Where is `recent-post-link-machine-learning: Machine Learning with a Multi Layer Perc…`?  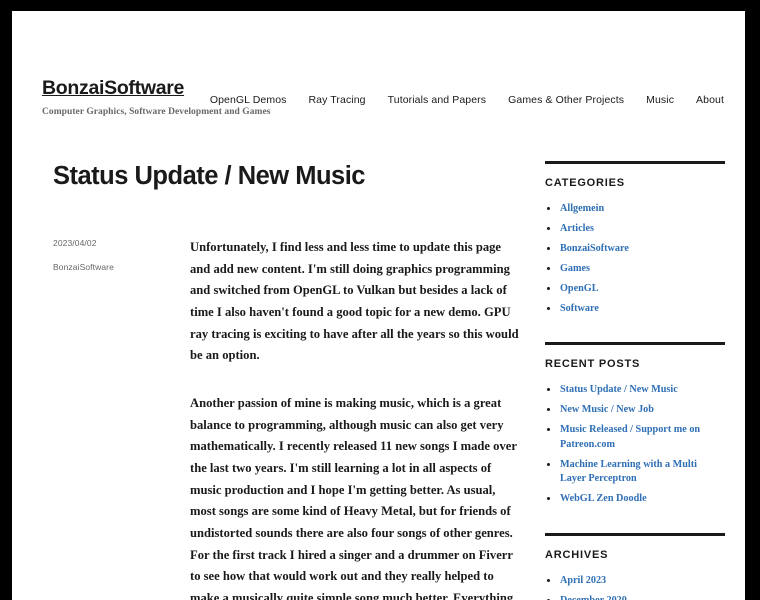 recent-post-link-machine-learning: Machine Learning with a Multi Layer Perc… is located at coordinates (628, 471).